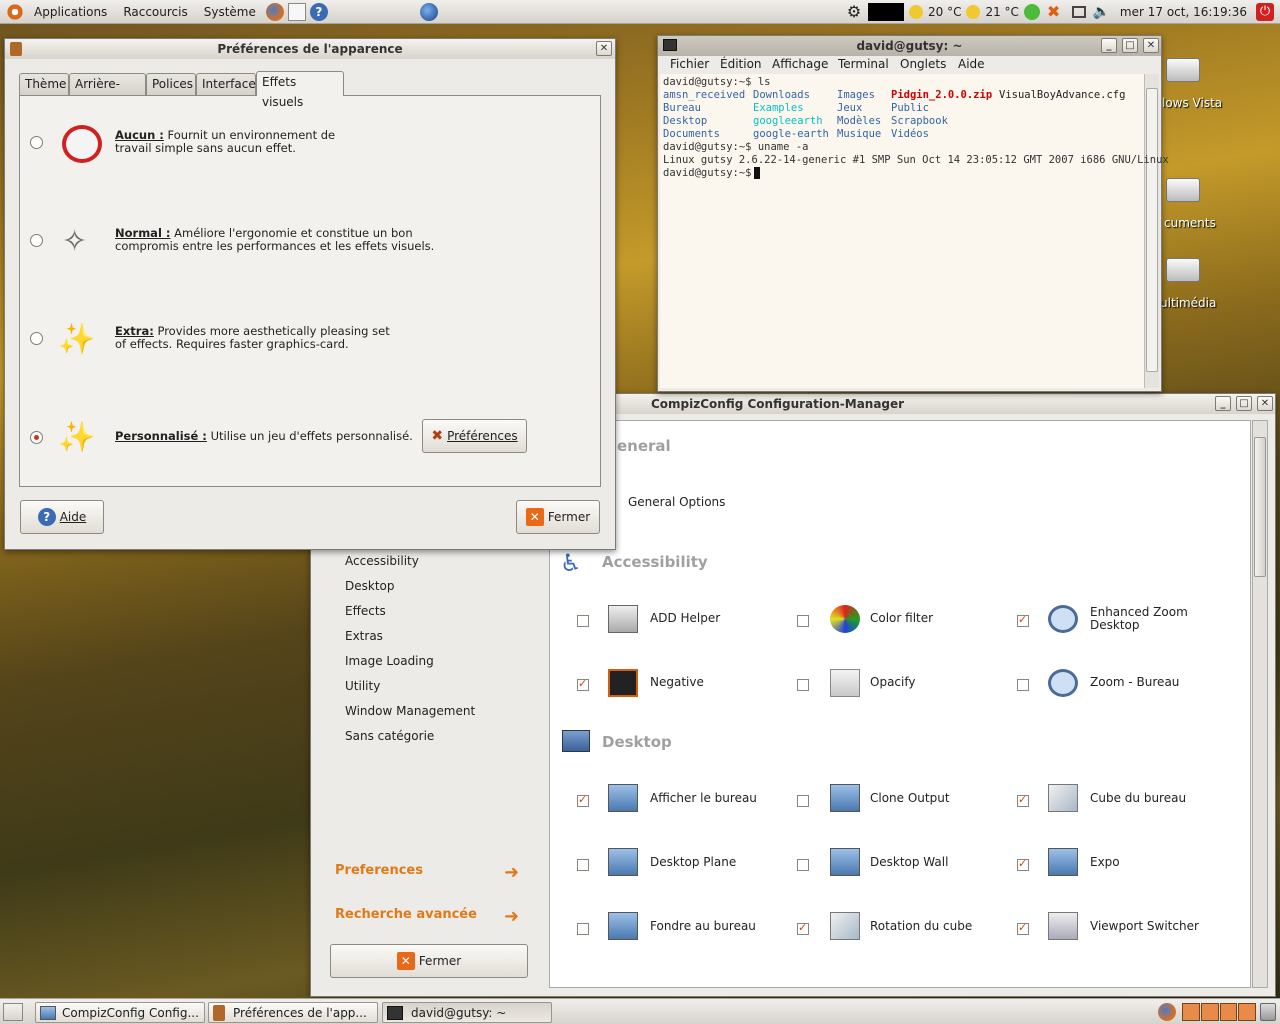 This screenshot has width=1280, height=1024. Describe the element at coordinates (685, 618) in the screenshot. I see `add-helper-label: ADD Helper` at that location.